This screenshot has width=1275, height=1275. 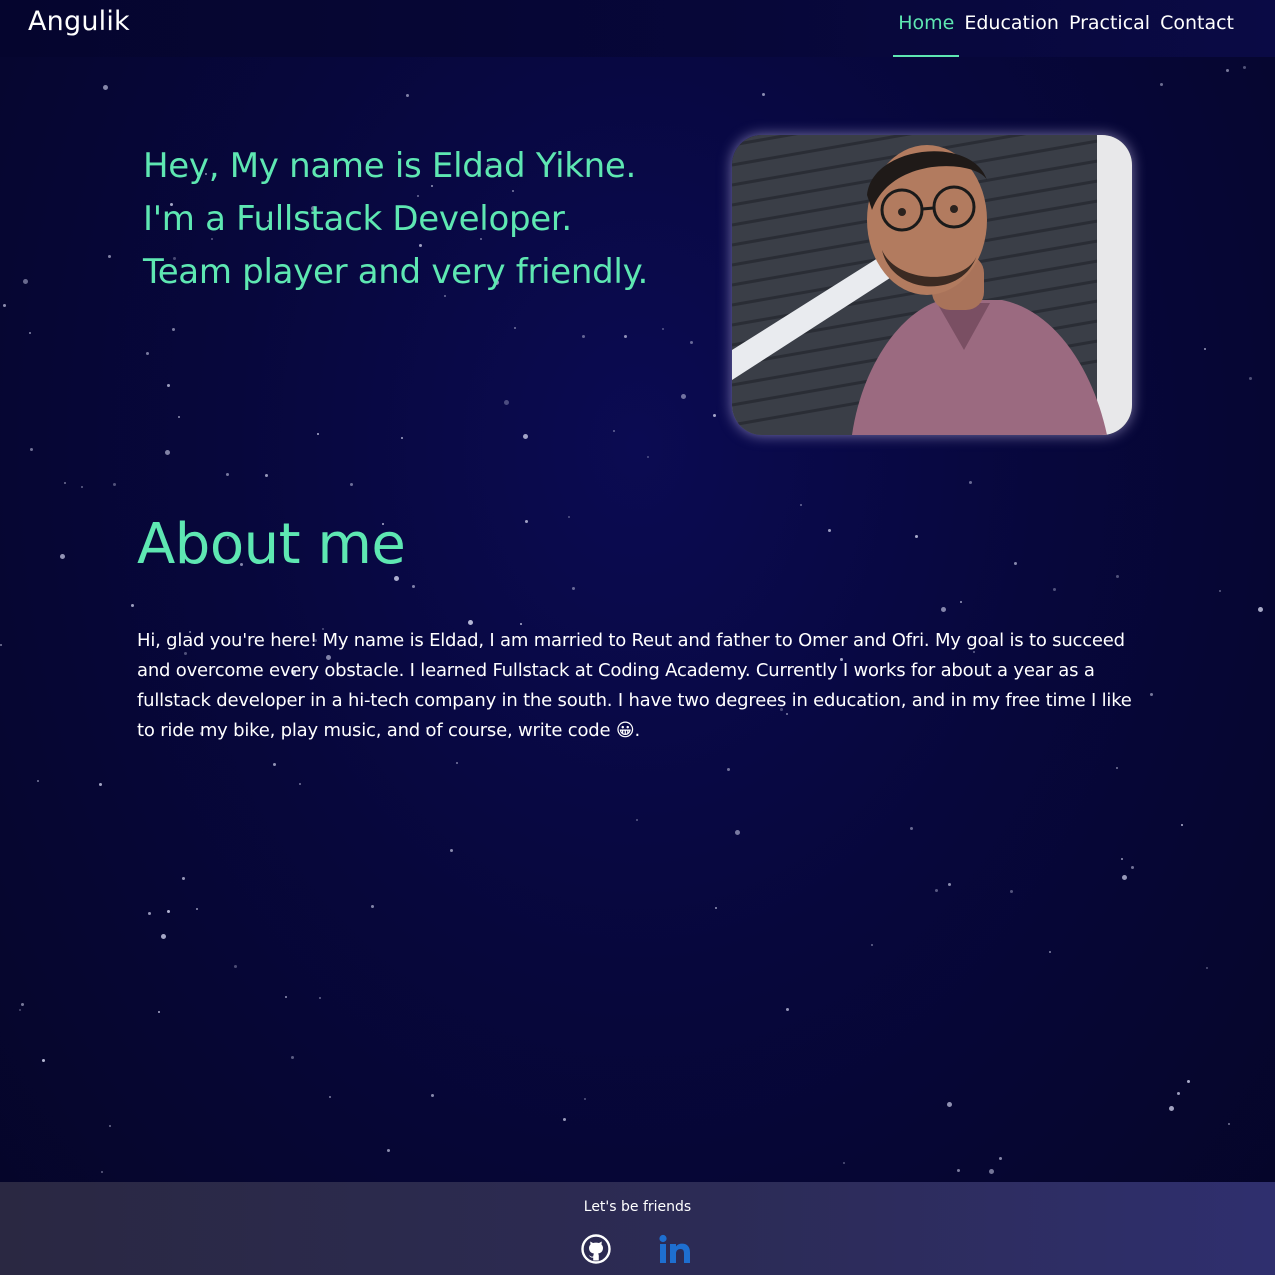 I want to click on about-title: About me, so click(x=271, y=544).